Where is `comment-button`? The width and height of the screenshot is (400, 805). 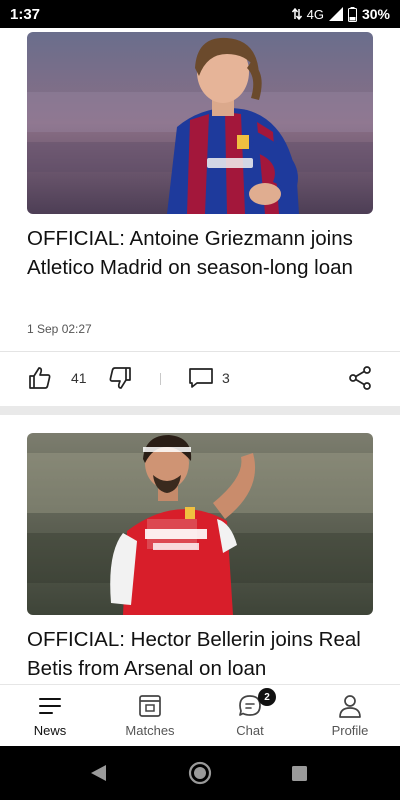 comment-button is located at coordinates (201, 378).